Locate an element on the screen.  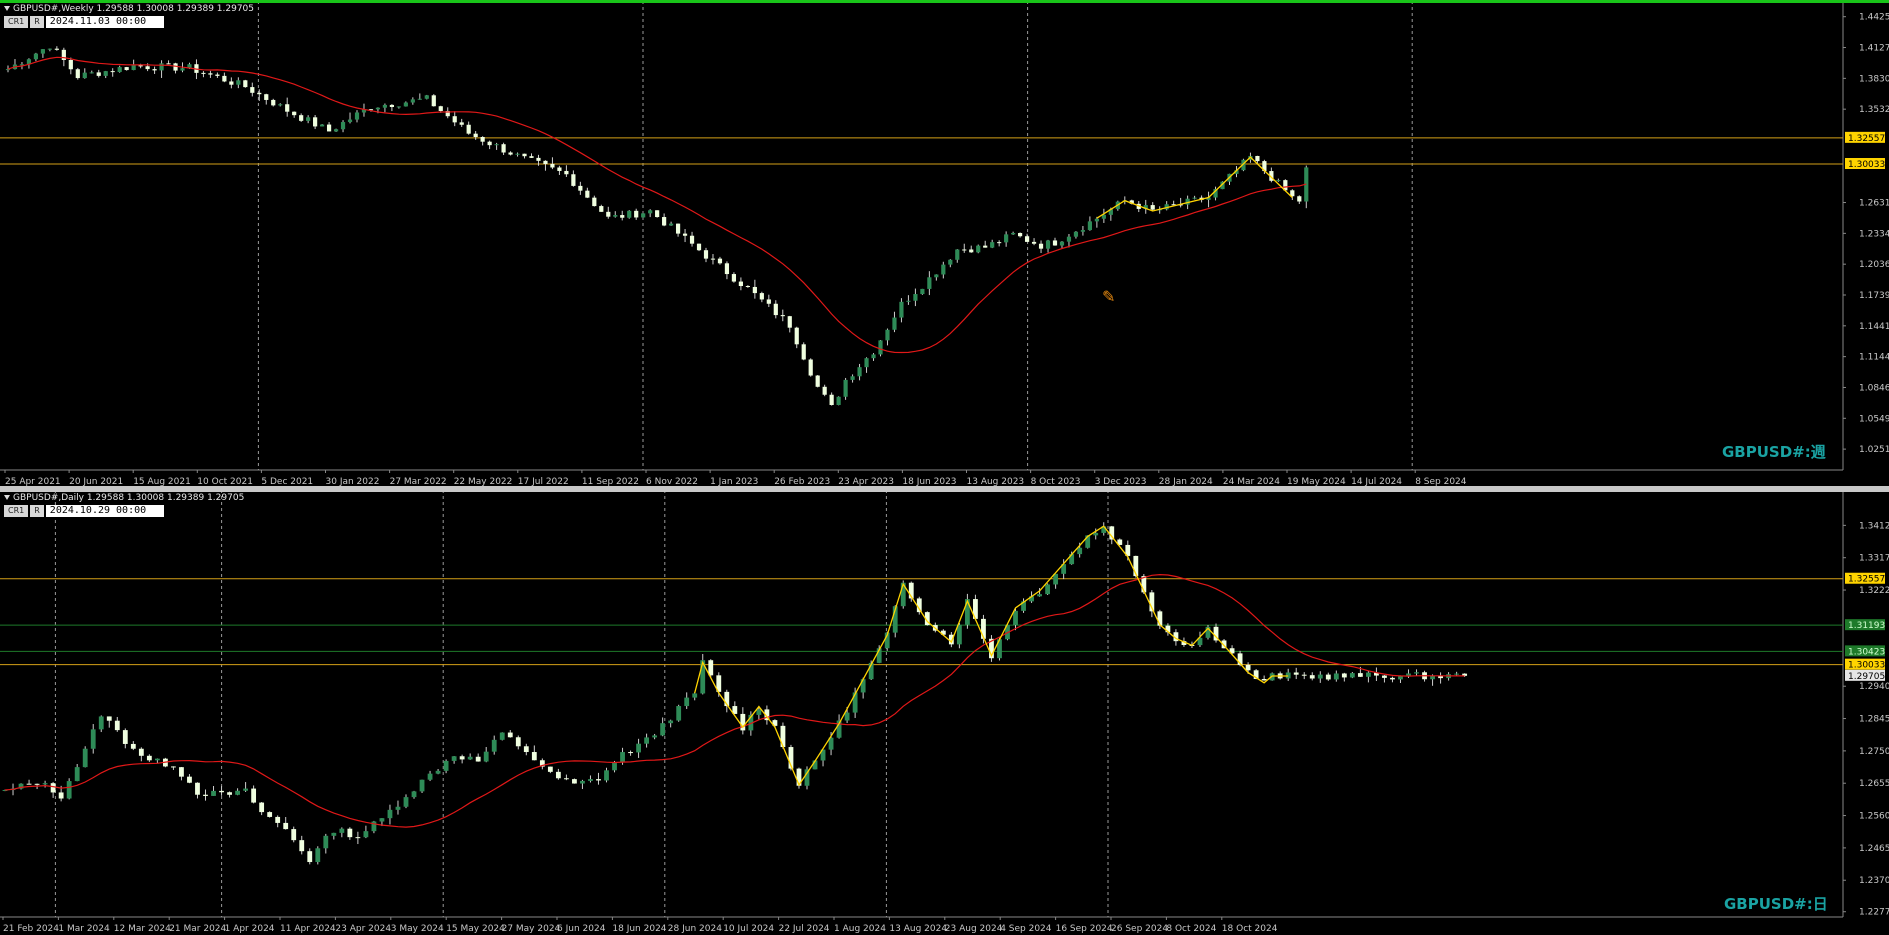
x-tick-label: 23 Aug 2024 is located at coordinates (974, 929).